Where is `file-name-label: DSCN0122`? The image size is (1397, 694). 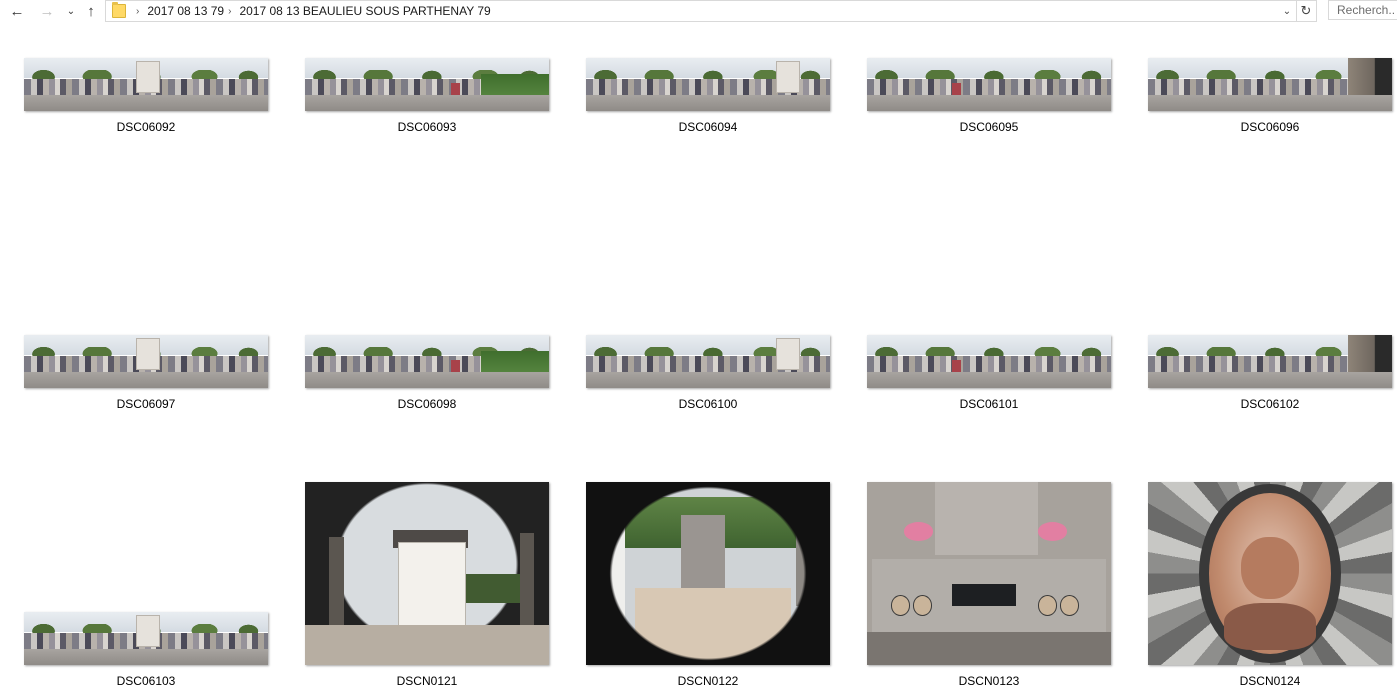 file-name-label: DSCN0122 is located at coordinates (708, 681).